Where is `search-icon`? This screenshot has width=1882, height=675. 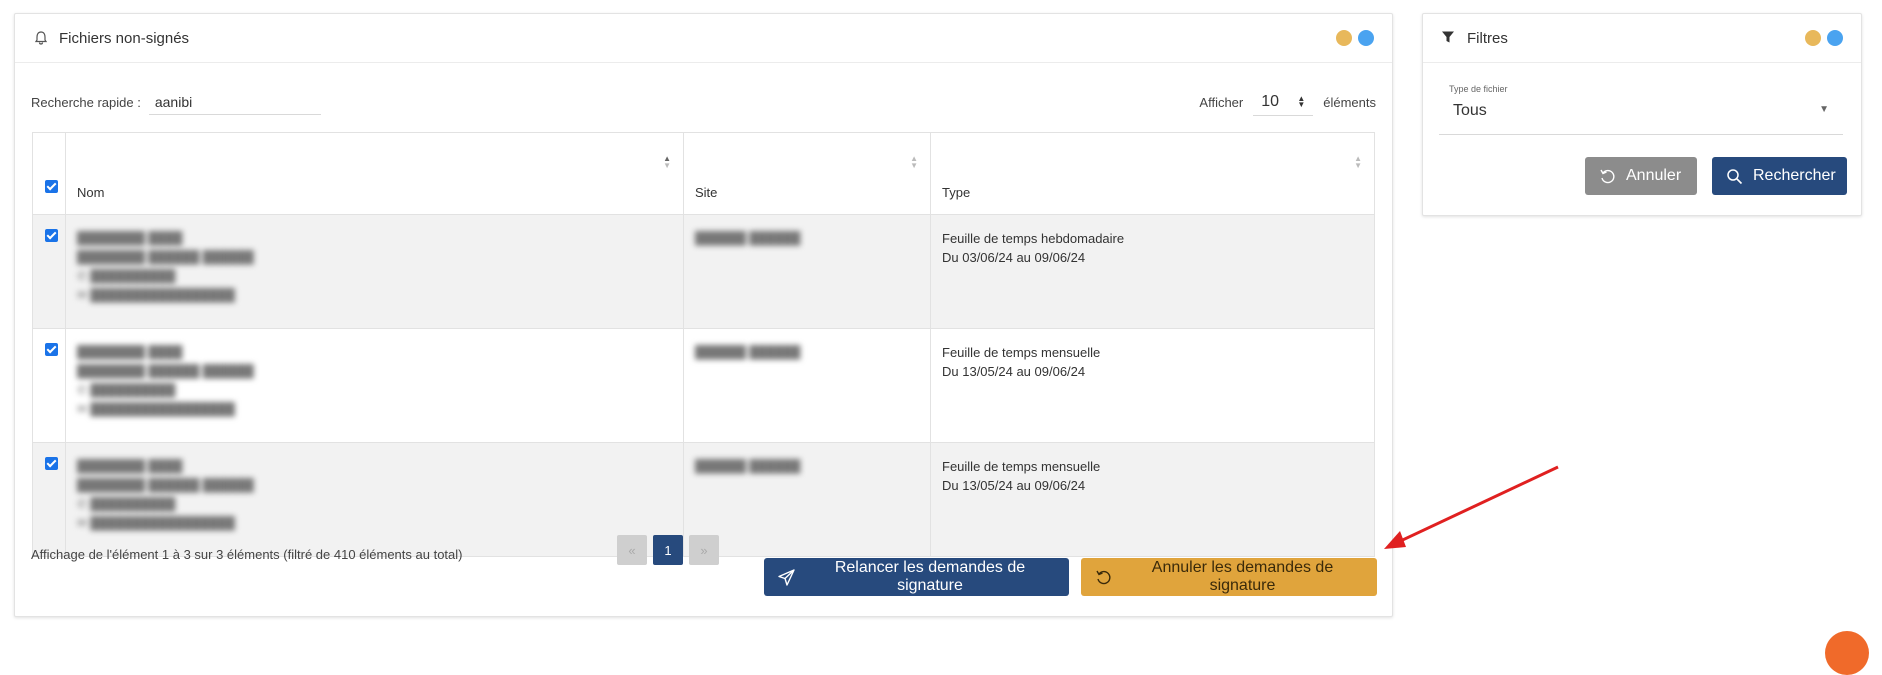 search-icon is located at coordinates (1734, 176).